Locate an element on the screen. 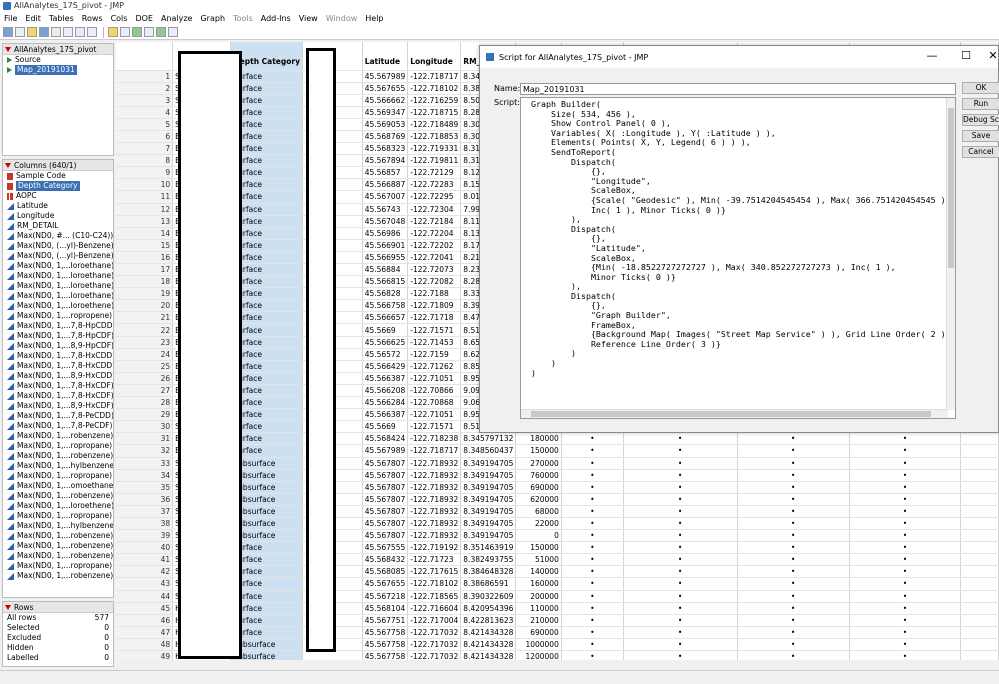  menu-window: Window is located at coordinates (342, 18).